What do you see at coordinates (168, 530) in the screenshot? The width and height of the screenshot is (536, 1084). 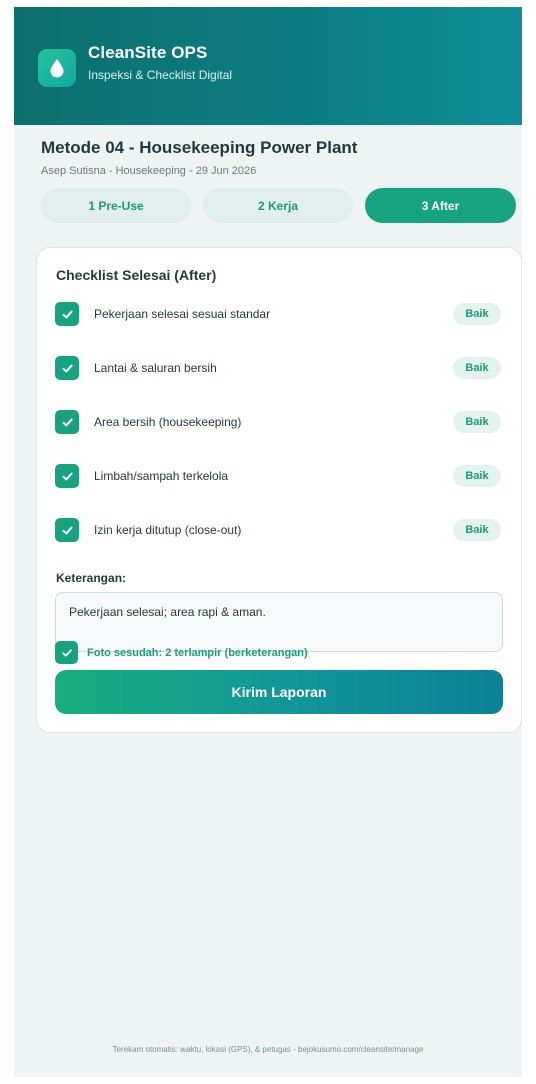 I see `checklist-item-label: Izin kerja ditutup (close-out)` at bounding box center [168, 530].